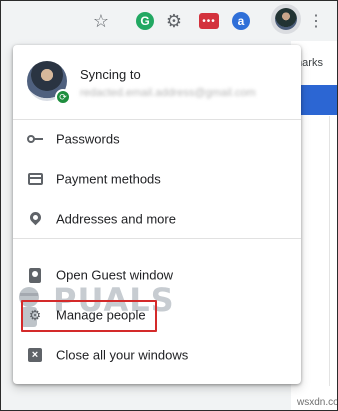 This screenshot has width=338, height=411. What do you see at coordinates (101, 21) in the screenshot?
I see `bookmark-star-icon: ☆` at bounding box center [101, 21].